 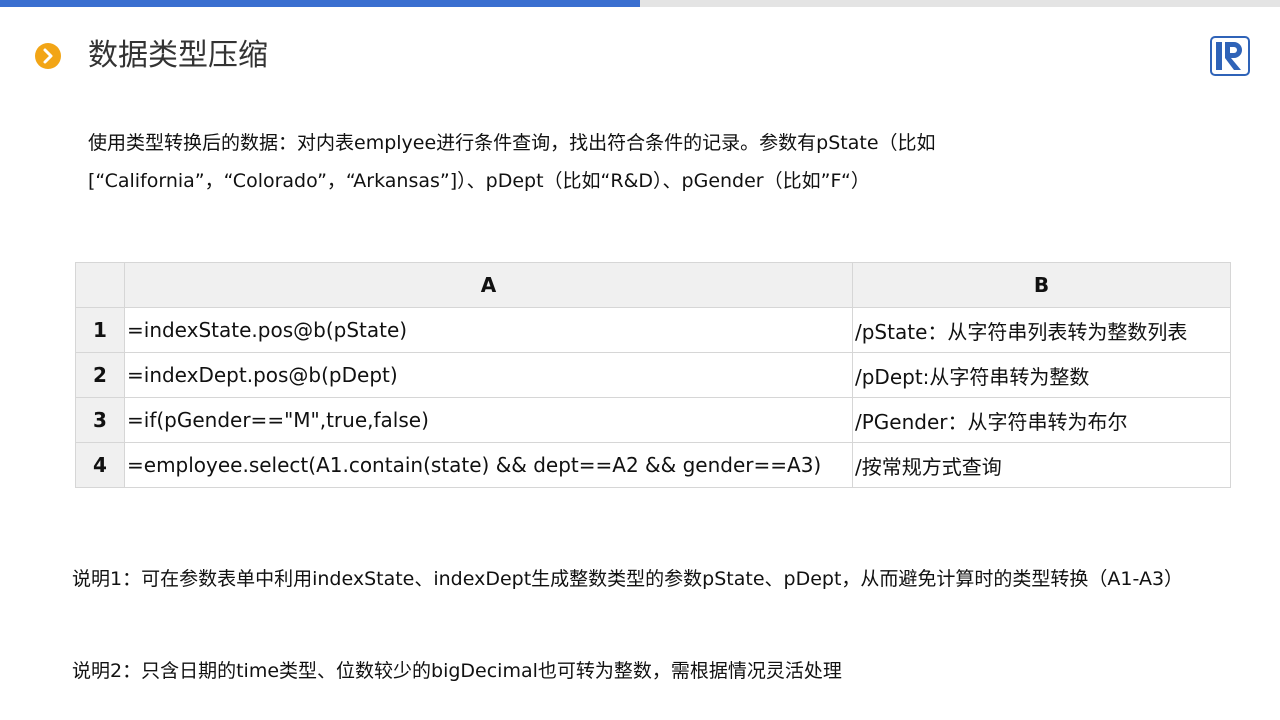 What do you see at coordinates (100, 375) in the screenshot?
I see `row-header-2: 2` at bounding box center [100, 375].